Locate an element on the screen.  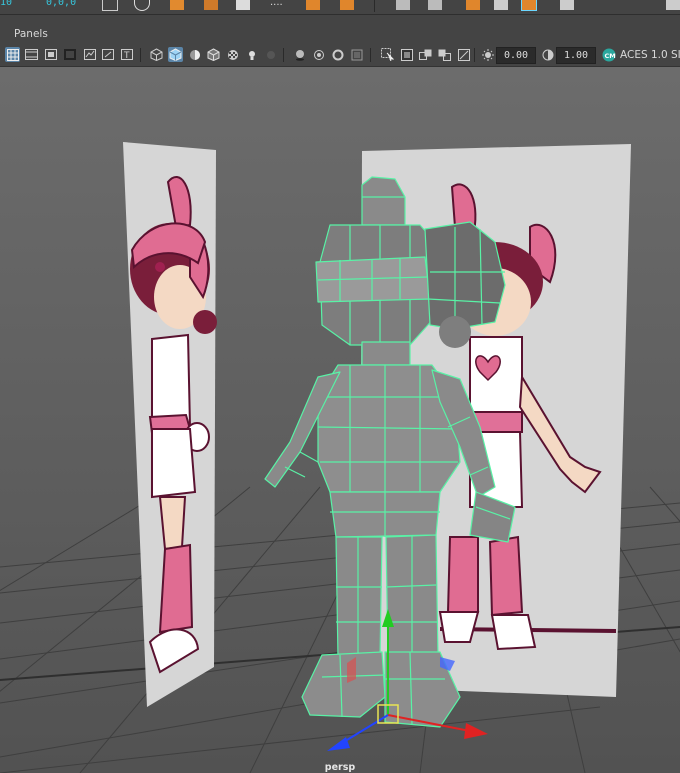
motion-blur-icon is located at coordinates (318, 54).